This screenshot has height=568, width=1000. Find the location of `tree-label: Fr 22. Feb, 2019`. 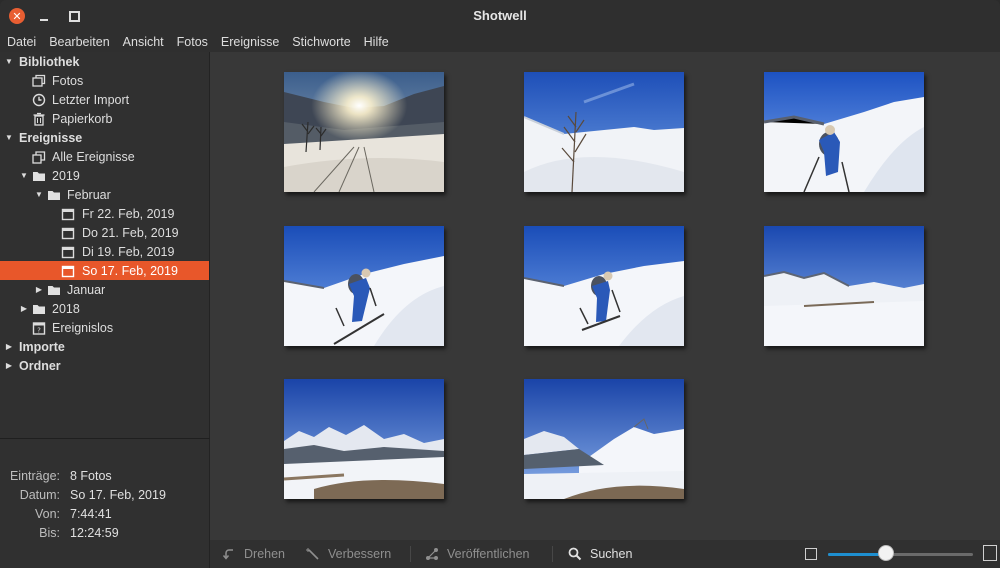

tree-label: Fr 22. Feb, 2019 is located at coordinates (128, 213).